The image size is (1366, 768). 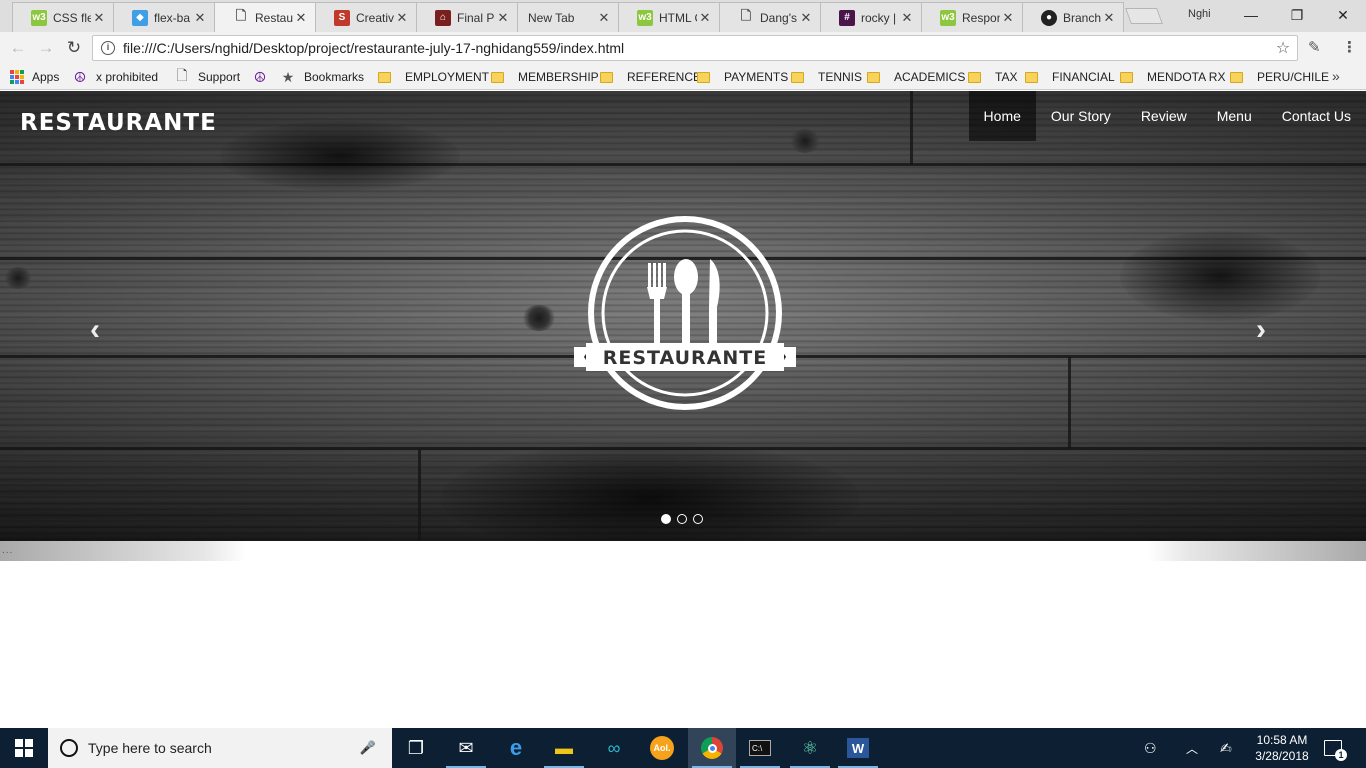 I want to click on bookmark-label: EMPLOYMENT, so click(x=447, y=77).